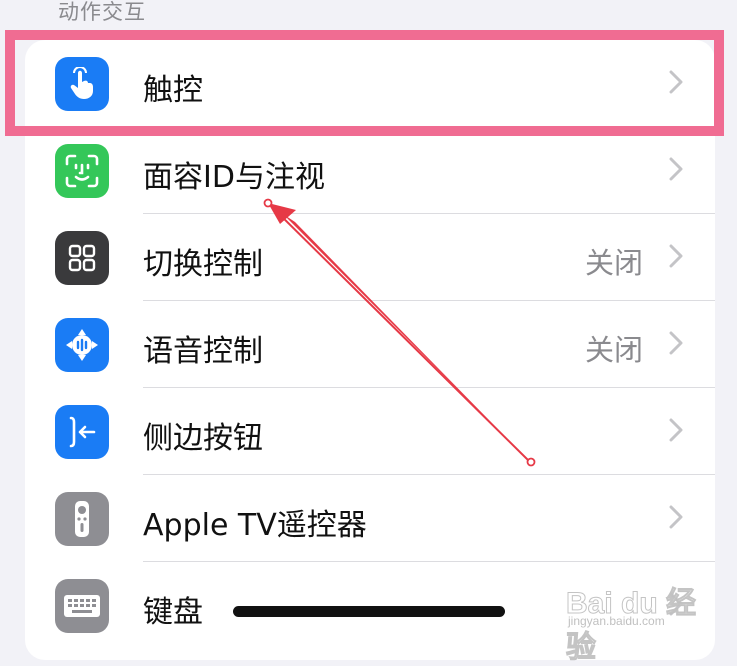 Image resolution: width=737 pixels, height=666 pixels. I want to click on watermark-sub: jingyan.baidu.com, so click(616, 621).